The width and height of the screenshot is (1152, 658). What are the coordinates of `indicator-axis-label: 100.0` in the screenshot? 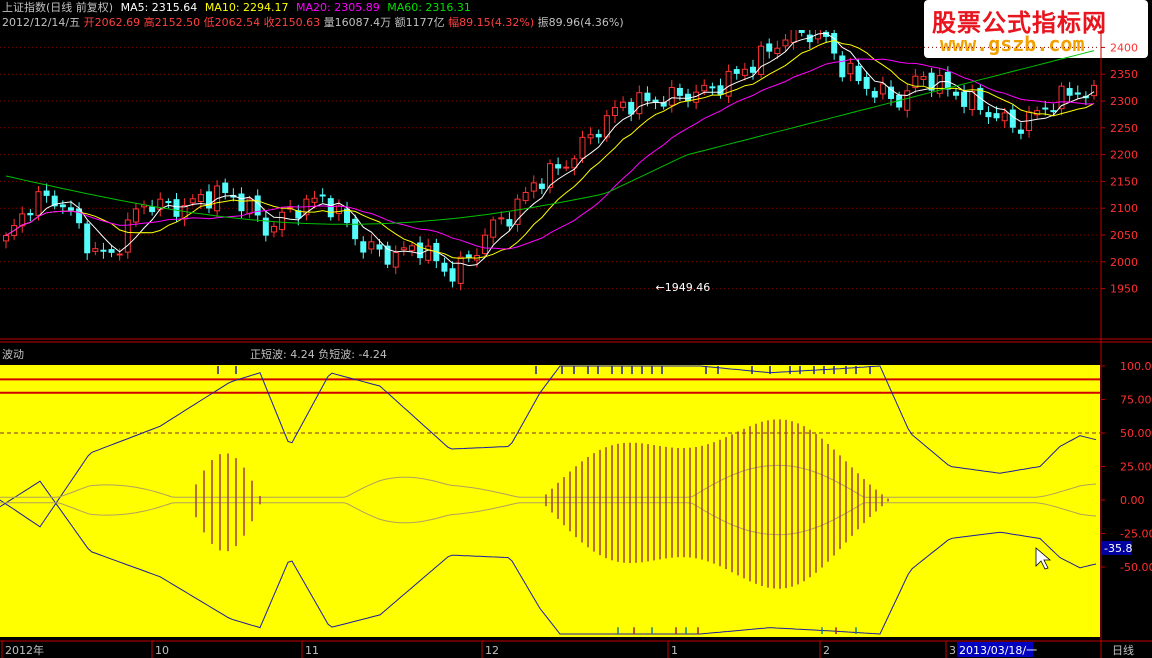 It's located at (1136, 366).